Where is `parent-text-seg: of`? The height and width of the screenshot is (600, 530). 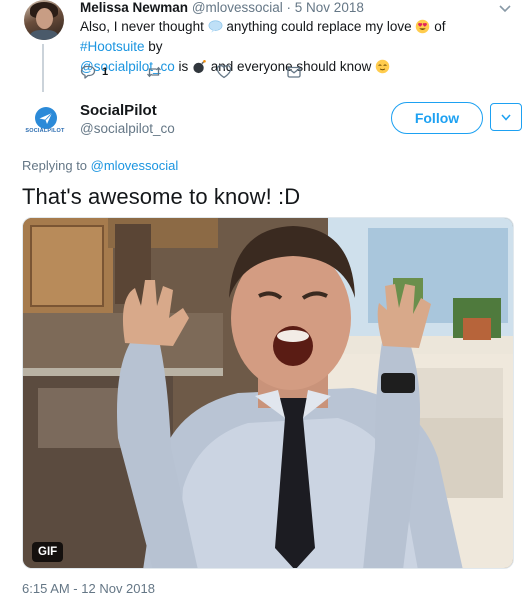 parent-text-seg: of is located at coordinates (438, 26).